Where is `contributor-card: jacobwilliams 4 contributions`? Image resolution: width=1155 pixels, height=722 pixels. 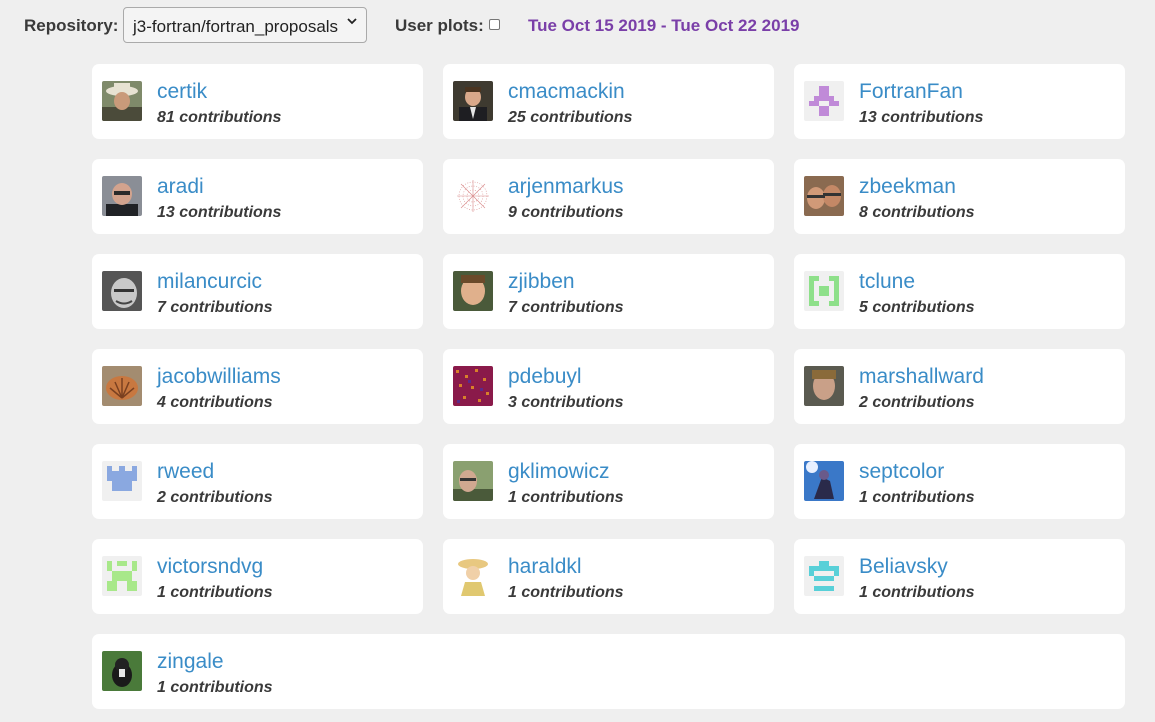 contributor-card: jacobwilliams 4 contributions is located at coordinates (257, 386).